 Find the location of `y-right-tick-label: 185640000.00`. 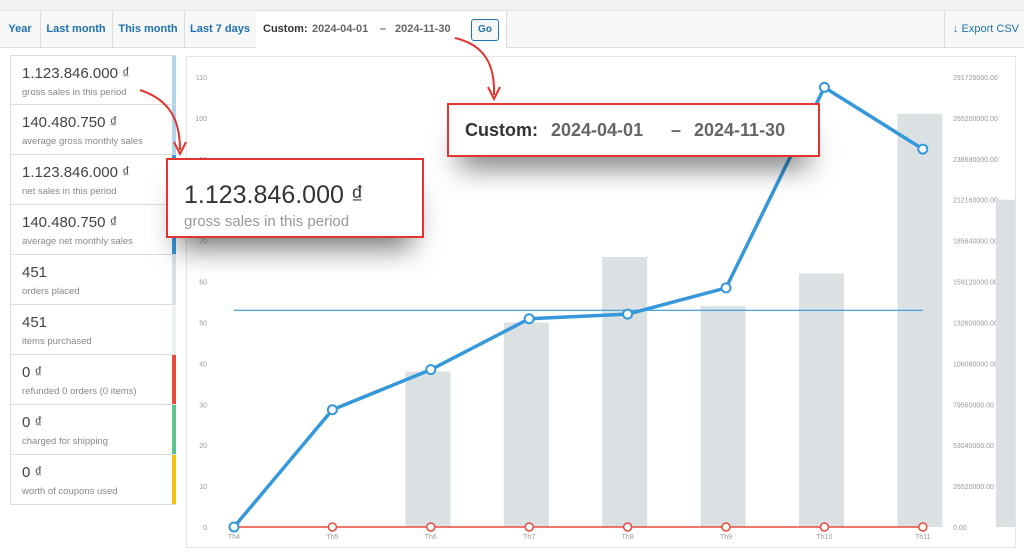

y-right-tick-label: 185640000.00 is located at coordinates (975, 242).